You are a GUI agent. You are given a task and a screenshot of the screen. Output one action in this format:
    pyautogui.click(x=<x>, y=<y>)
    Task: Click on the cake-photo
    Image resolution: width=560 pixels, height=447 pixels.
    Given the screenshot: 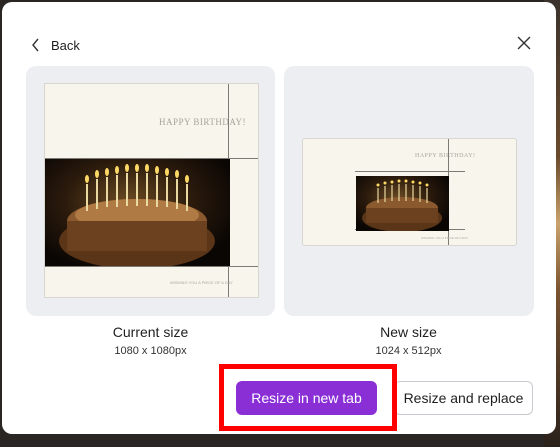 What is the action you would take?
    pyautogui.click(x=137, y=212)
    